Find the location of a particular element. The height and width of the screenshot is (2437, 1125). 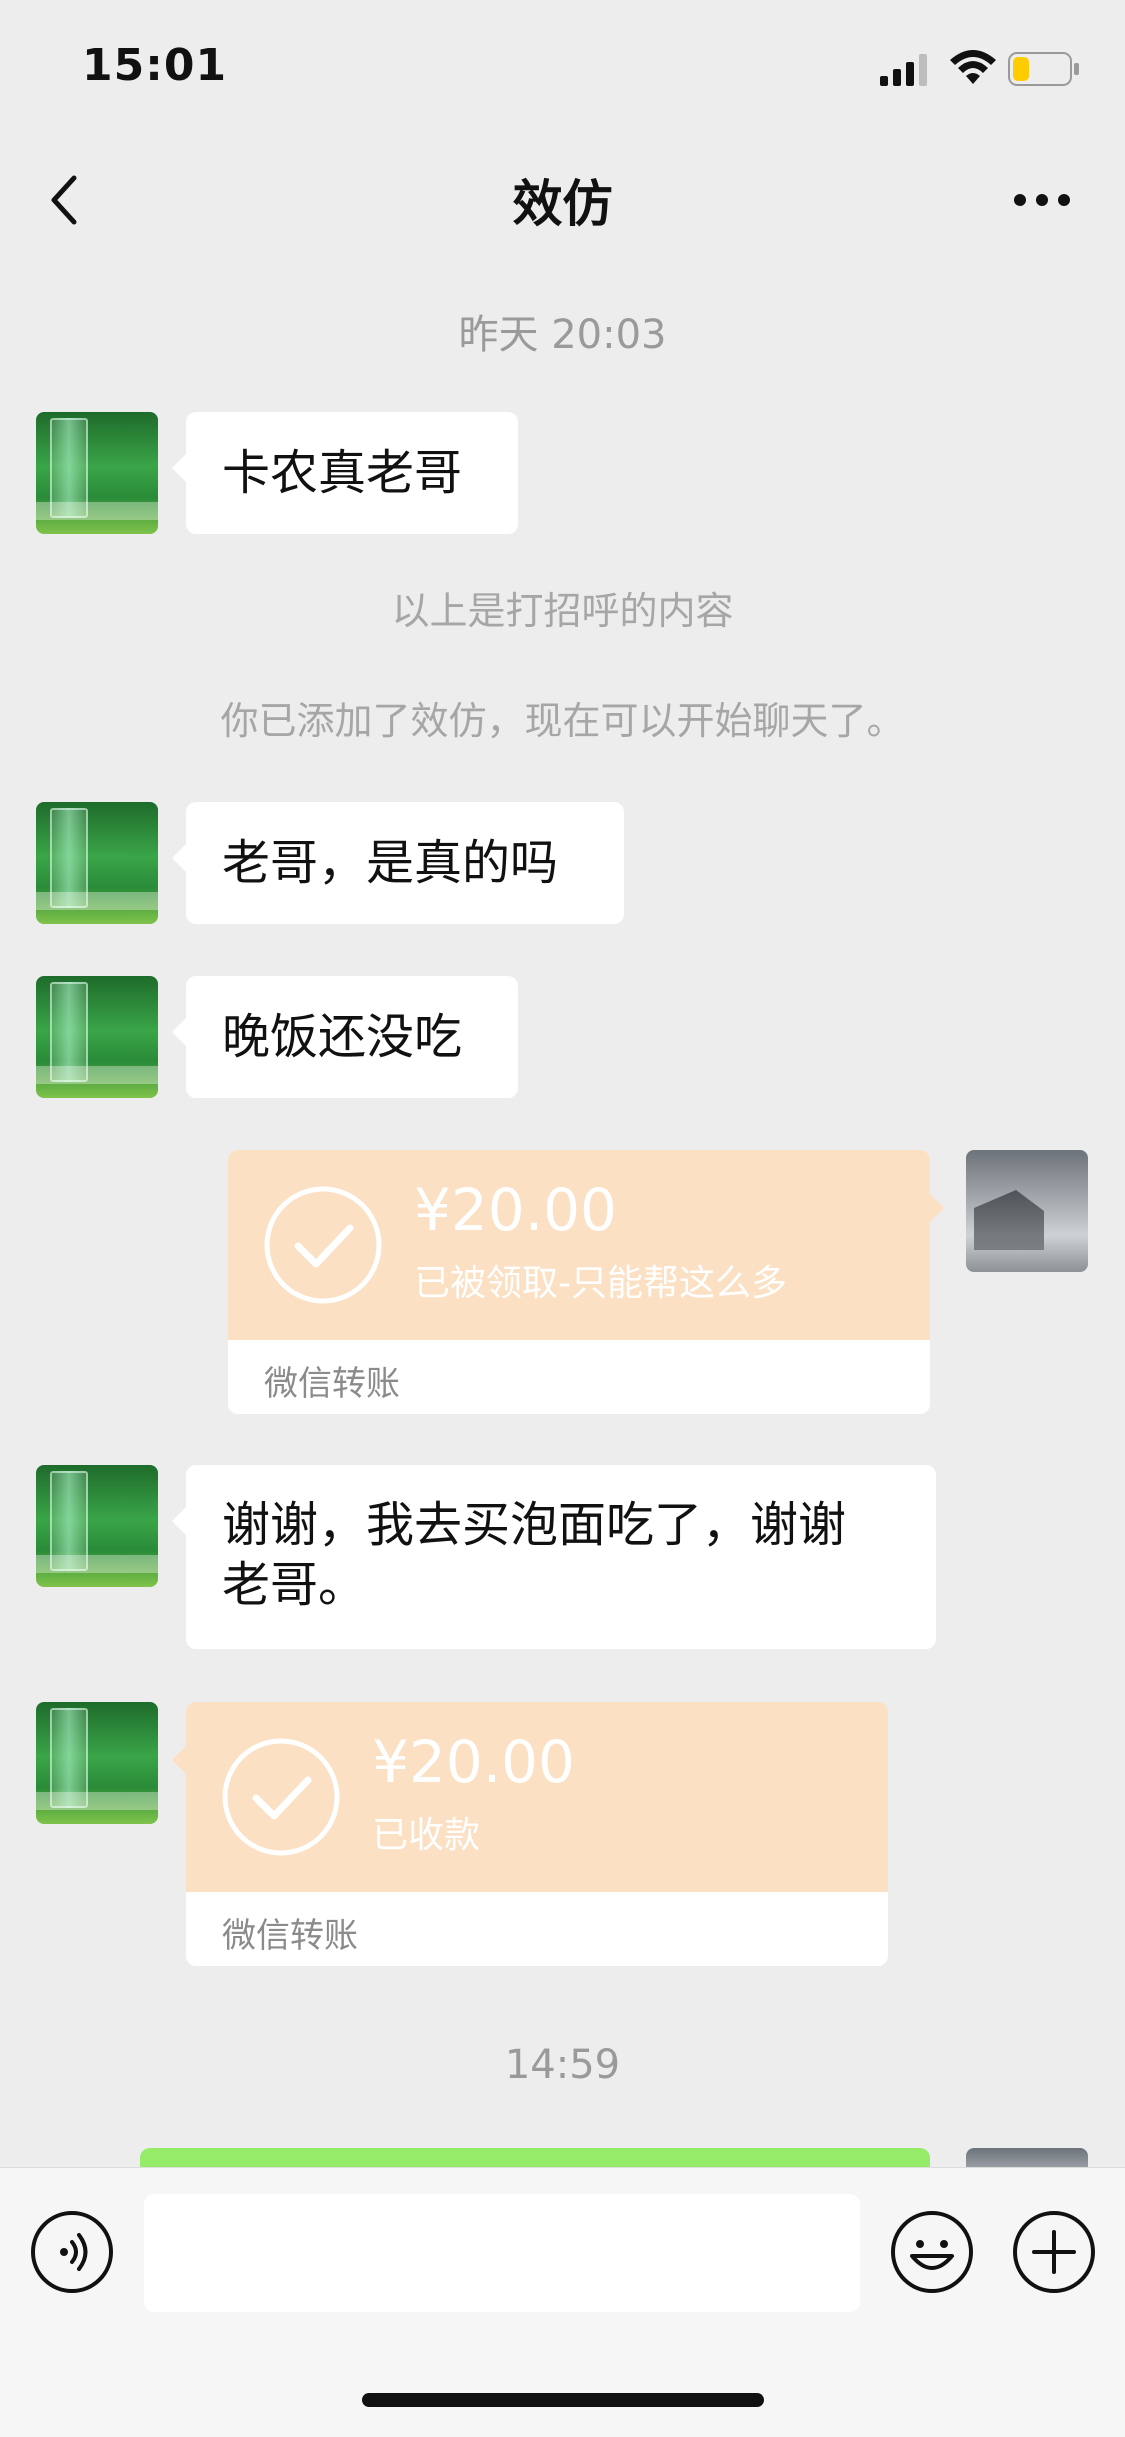

transfer-note: 已被领取-只能帮这么多 is located at coordinates (600, 1283).